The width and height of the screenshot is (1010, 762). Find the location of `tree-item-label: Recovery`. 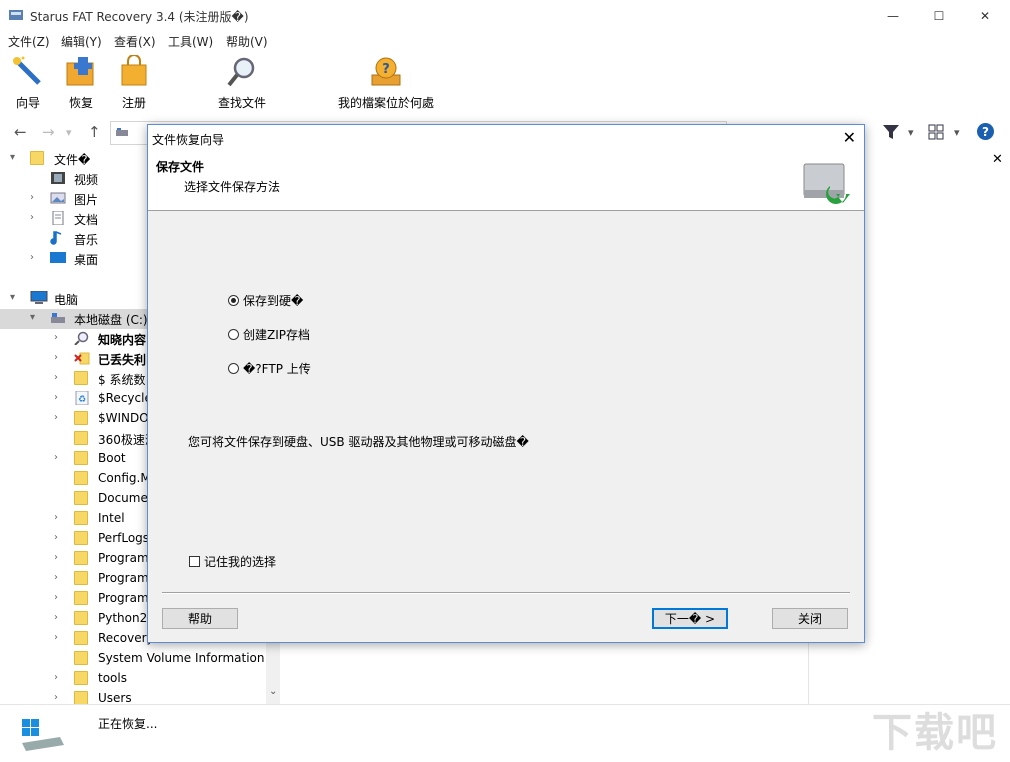

tree-item-label: Recovery is located at coordinates (126, 638).